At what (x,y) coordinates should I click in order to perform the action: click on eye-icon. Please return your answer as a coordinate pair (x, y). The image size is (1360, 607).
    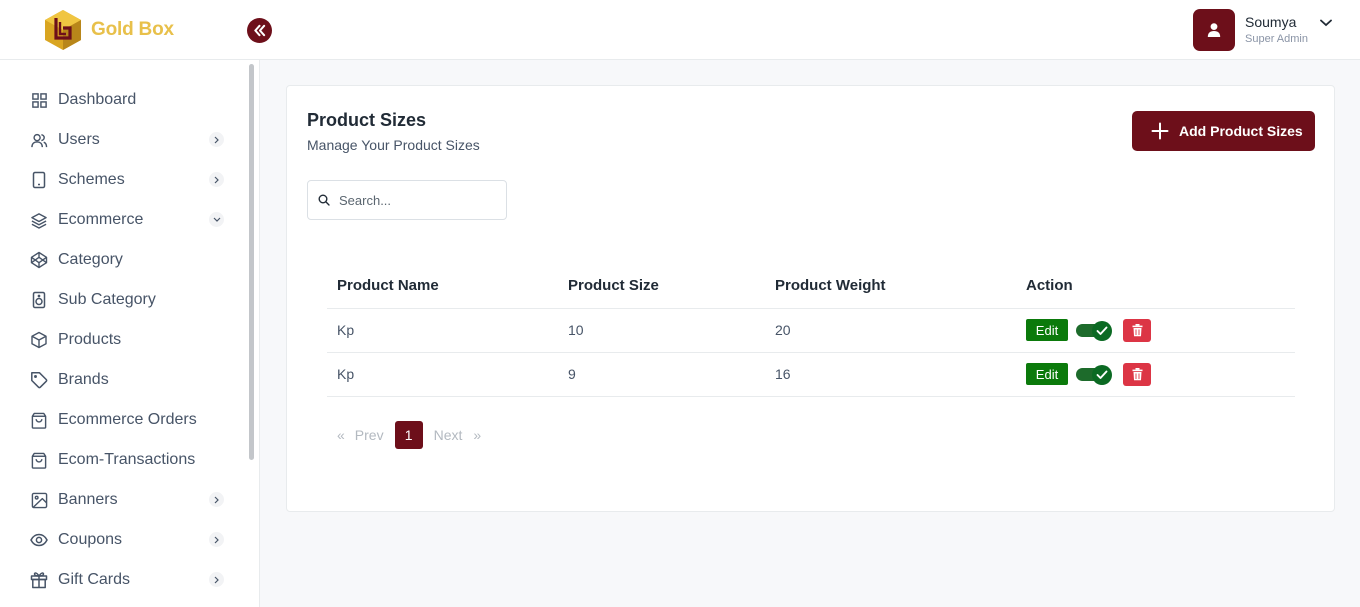
    Looking at the image, I should click on (39, 540).